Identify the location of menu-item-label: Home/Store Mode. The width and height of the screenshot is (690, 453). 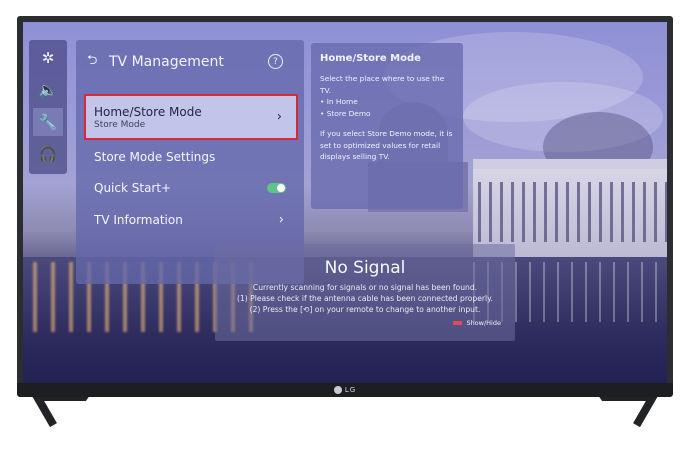
(148, 111).